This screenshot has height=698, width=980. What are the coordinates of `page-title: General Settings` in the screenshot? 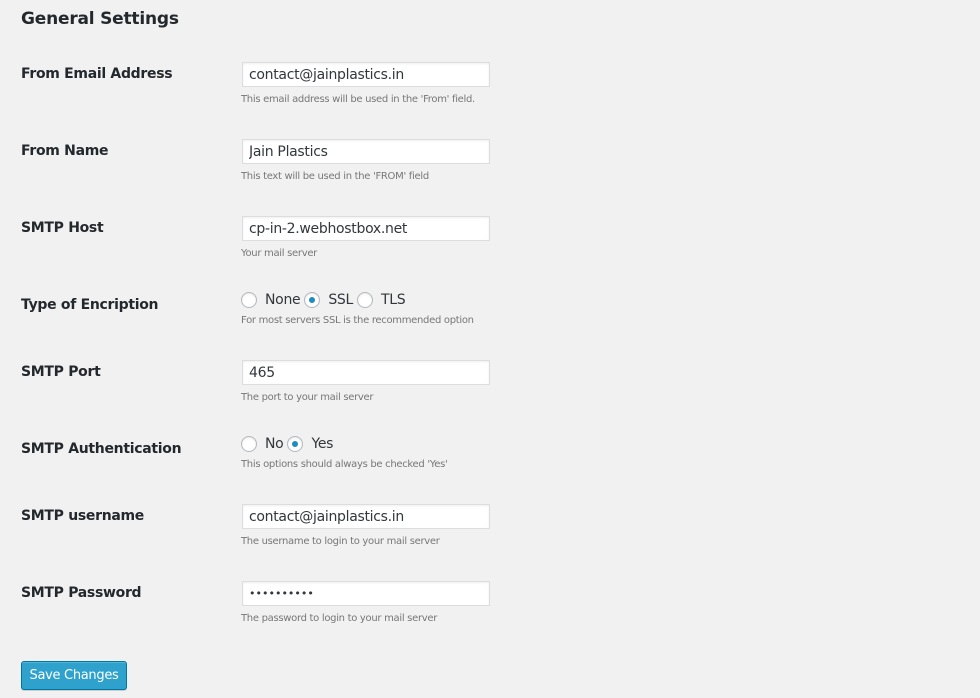 It's located at (100, 19).